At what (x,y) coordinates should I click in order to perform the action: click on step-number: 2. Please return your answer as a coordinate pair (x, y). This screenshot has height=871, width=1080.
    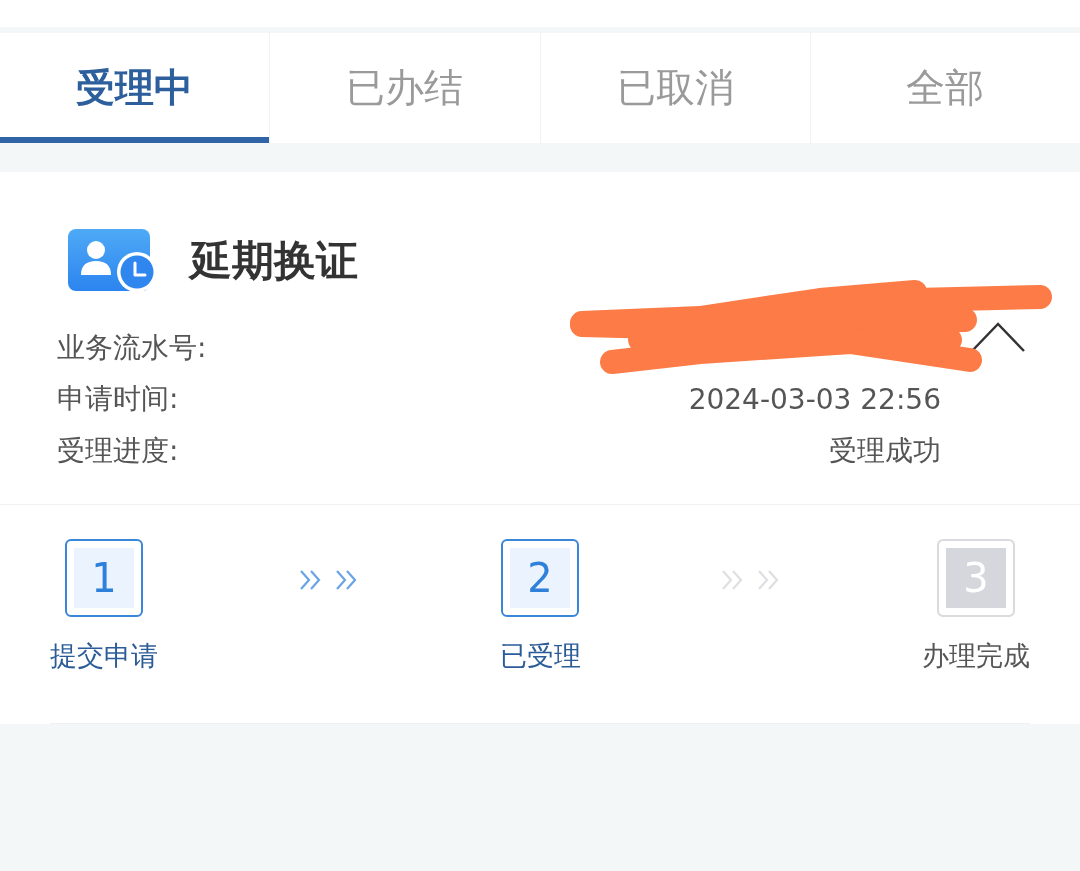
    Looking at the image, I should click on (540, 577).